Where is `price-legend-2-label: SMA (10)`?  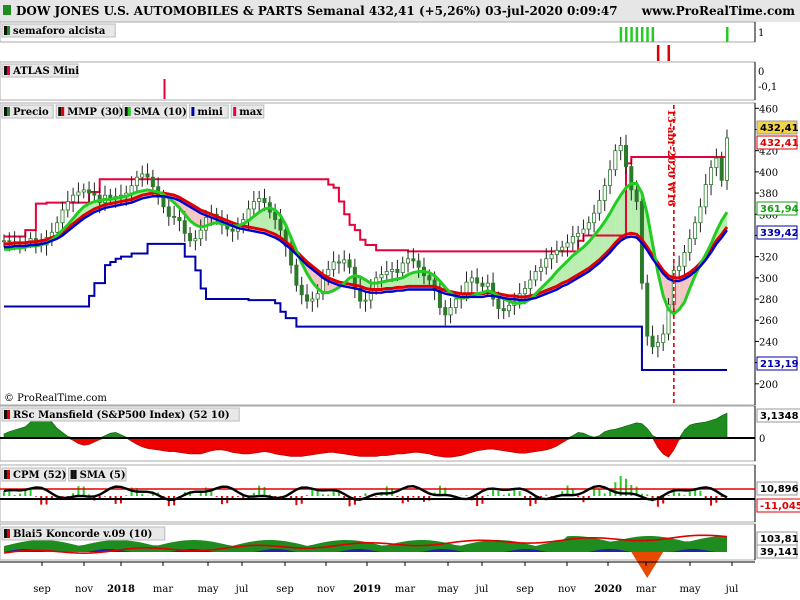 price-legend-2-label: SMA (10) is located at coordinates (160, 112).